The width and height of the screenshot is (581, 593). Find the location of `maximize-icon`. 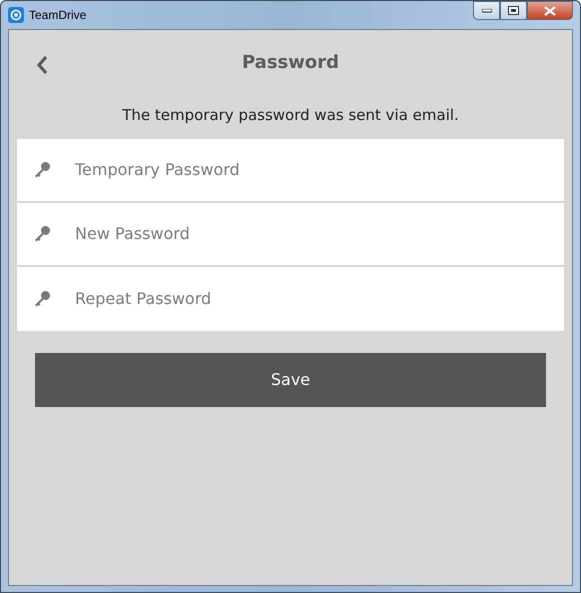

maximize-icon is located at coordinates (513, 10).